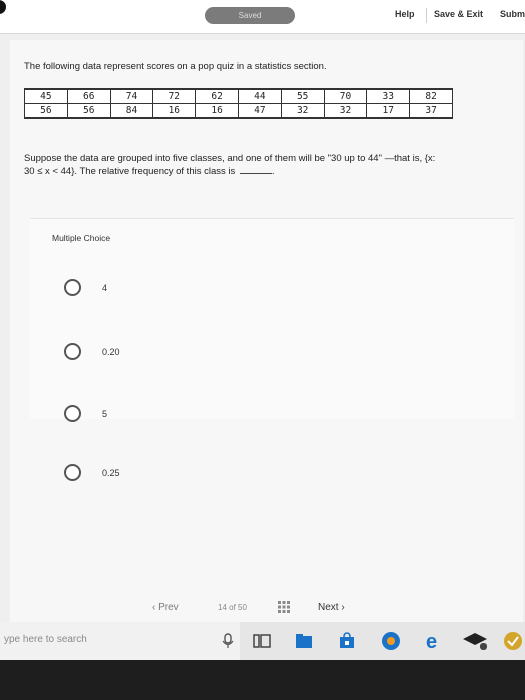 The height and width of the screenshot is (700, 525). I want to click on page-indicator: 14 of 50, so click(232, 607).